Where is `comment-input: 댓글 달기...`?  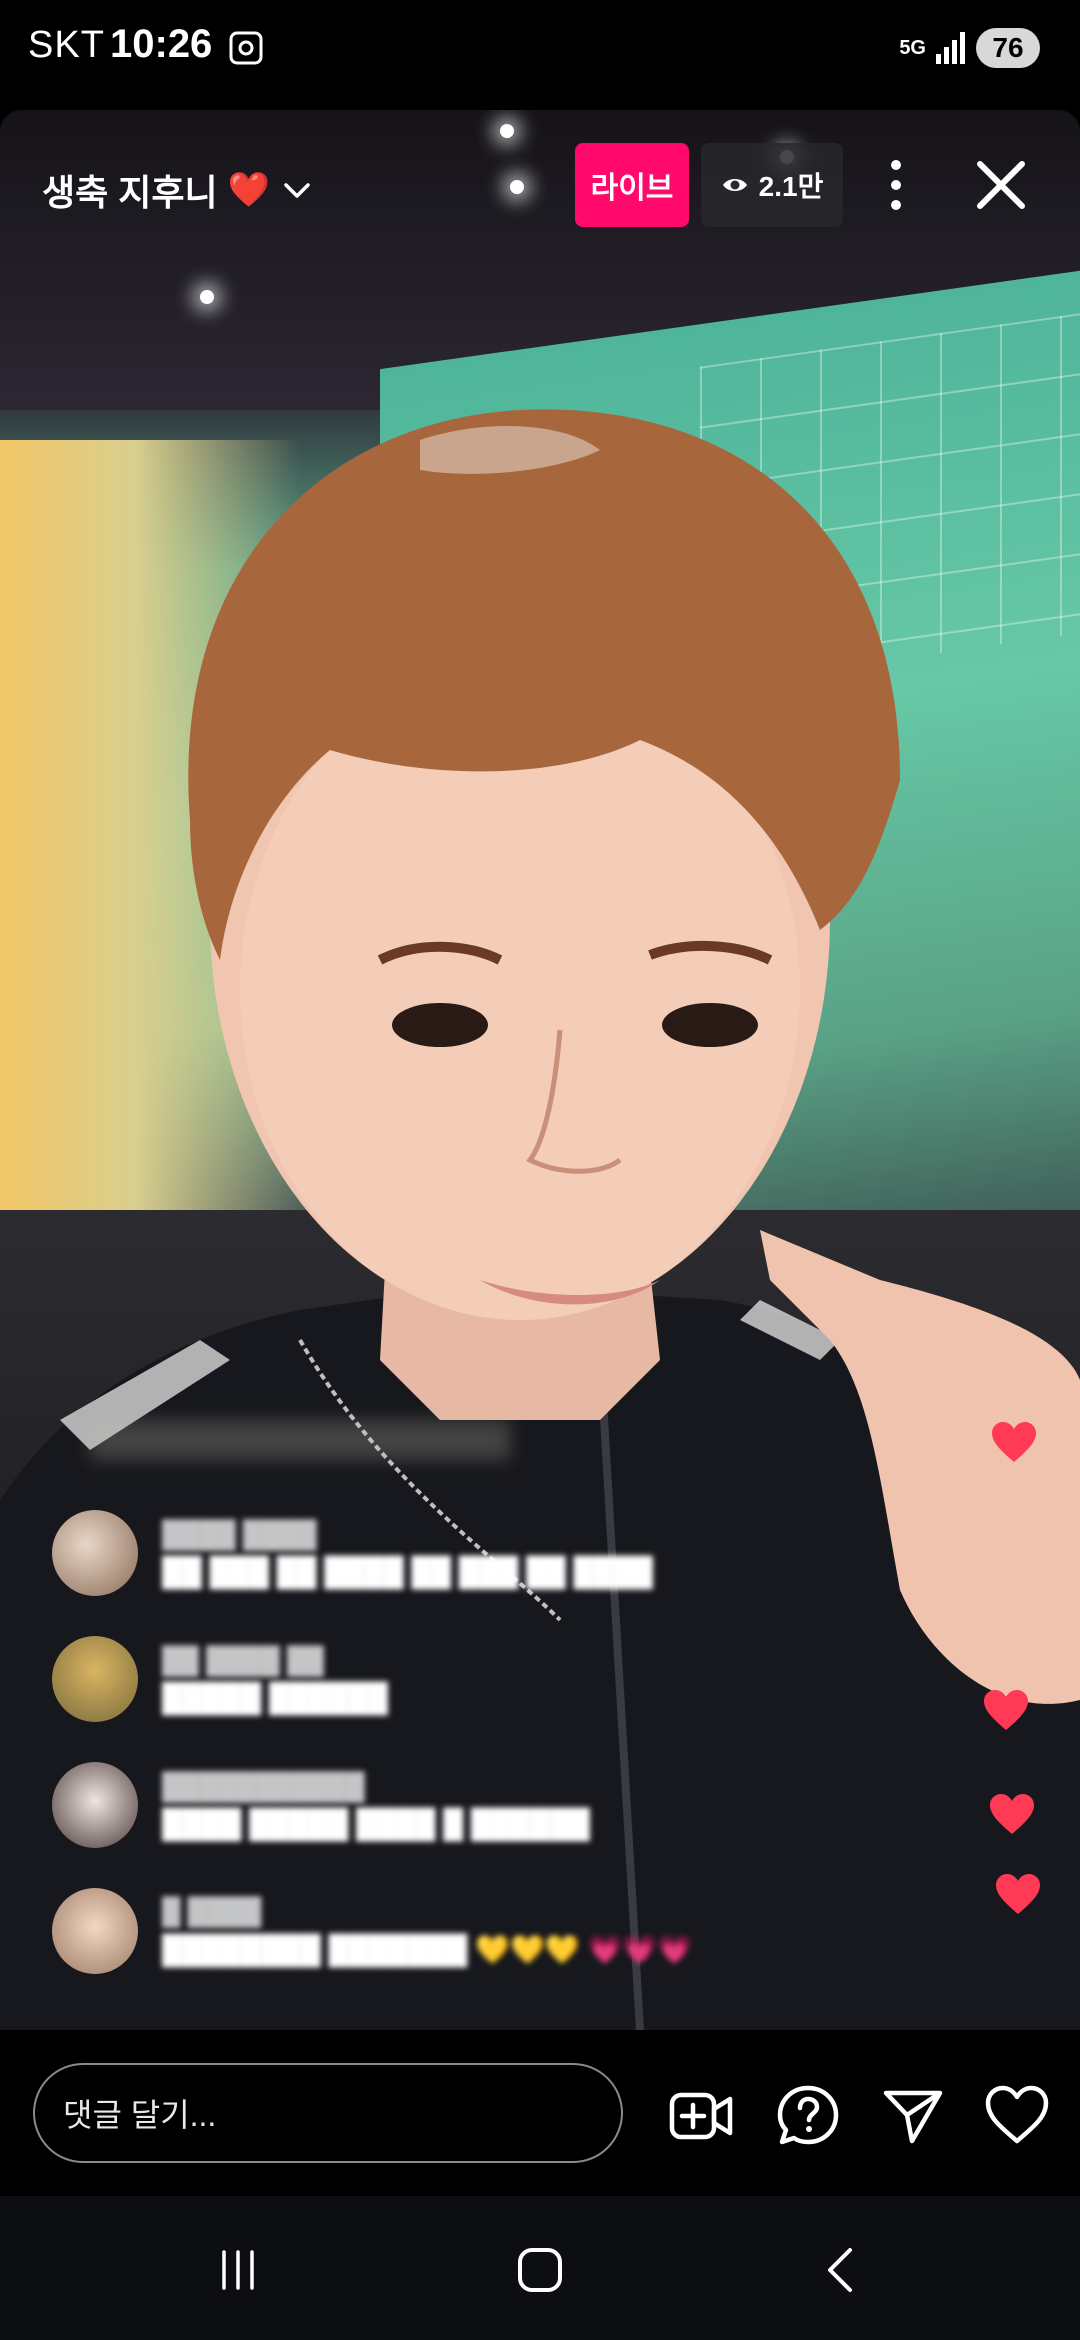
comment-input: 댓글 달기... is located at coordinates (328, 2113).